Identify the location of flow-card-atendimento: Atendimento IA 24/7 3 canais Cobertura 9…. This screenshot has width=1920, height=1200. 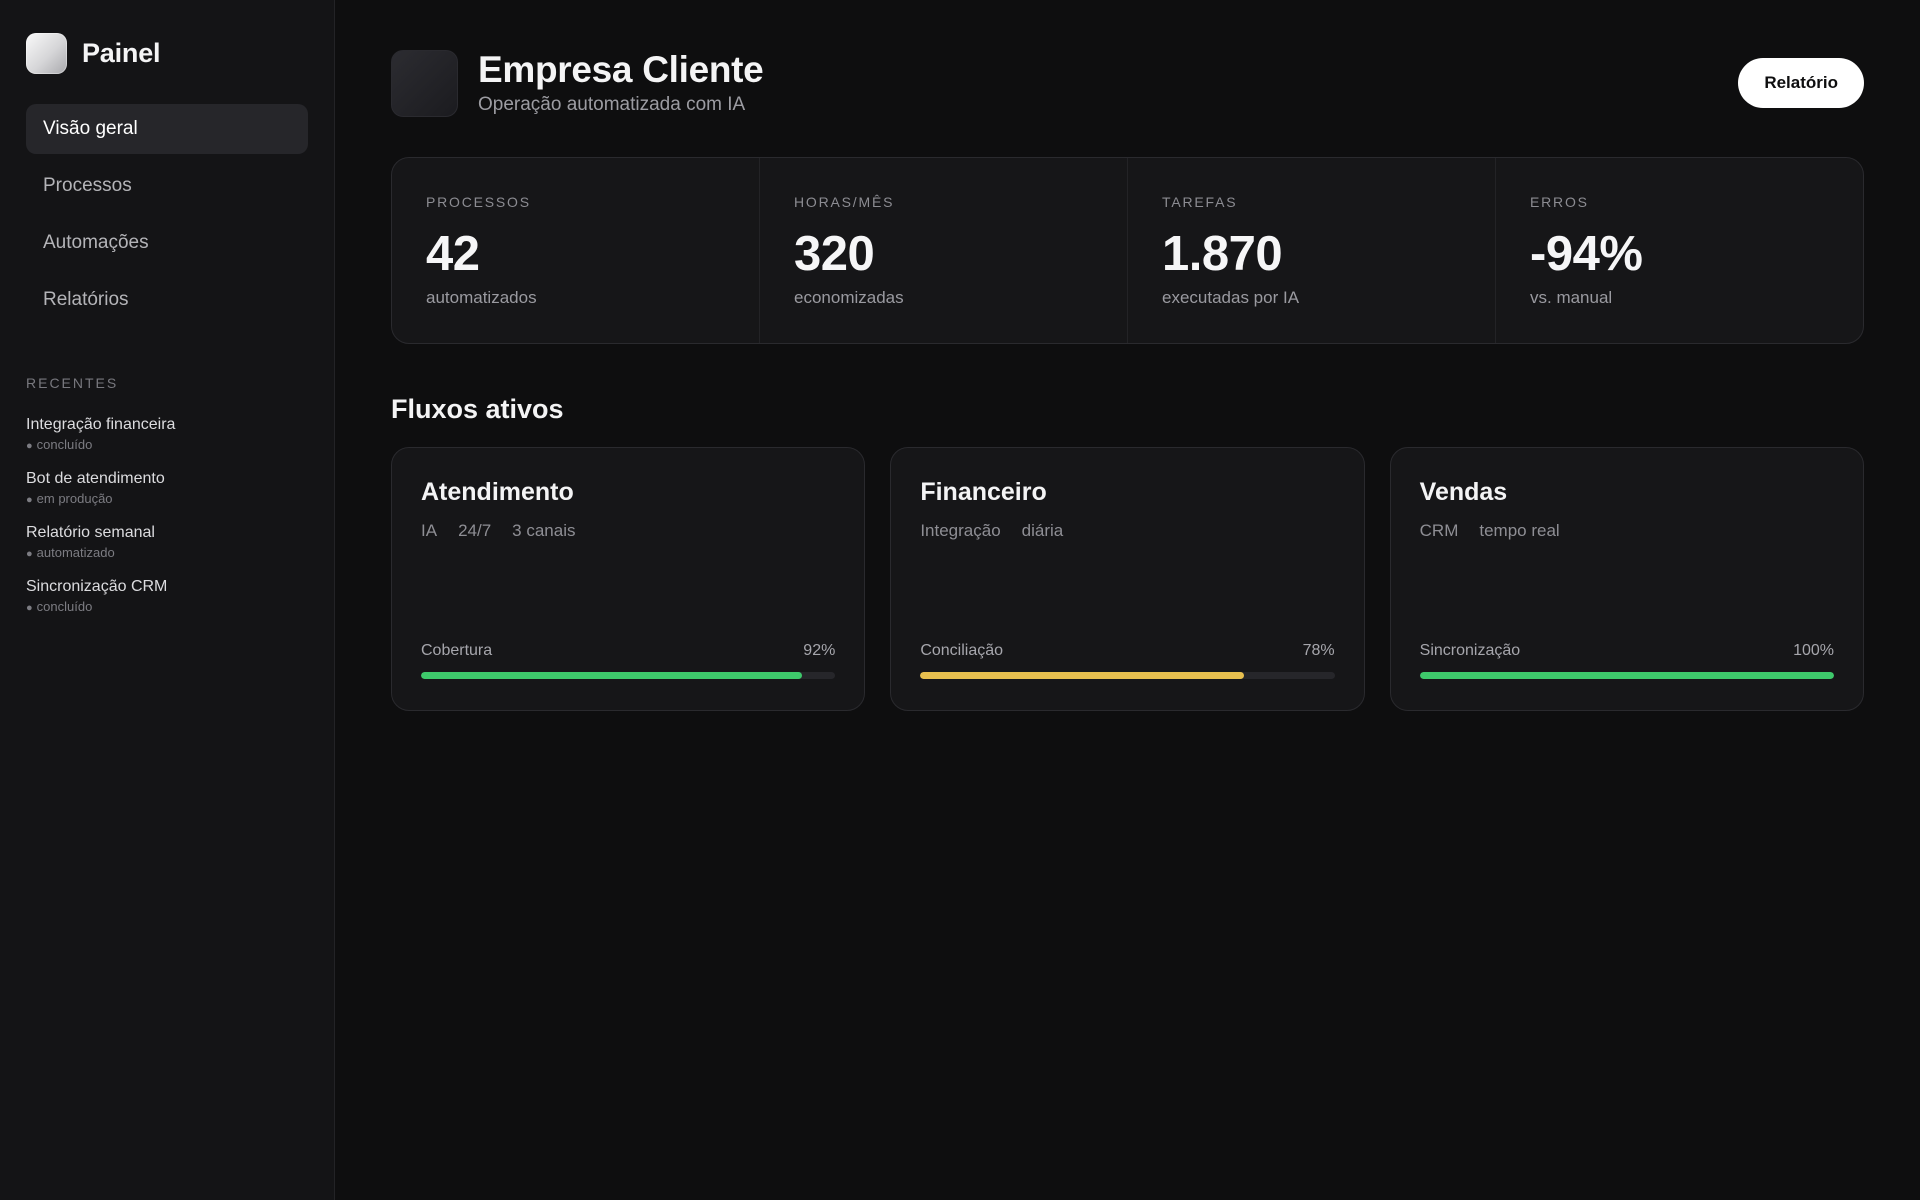
(628, 579).